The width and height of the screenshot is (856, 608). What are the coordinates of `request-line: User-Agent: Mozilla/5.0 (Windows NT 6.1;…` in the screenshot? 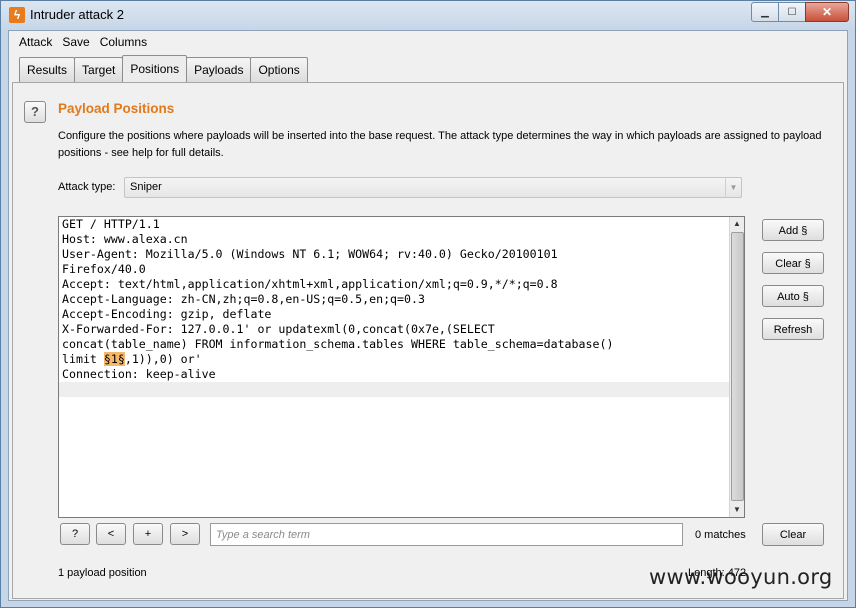 It's located at (310, 254).